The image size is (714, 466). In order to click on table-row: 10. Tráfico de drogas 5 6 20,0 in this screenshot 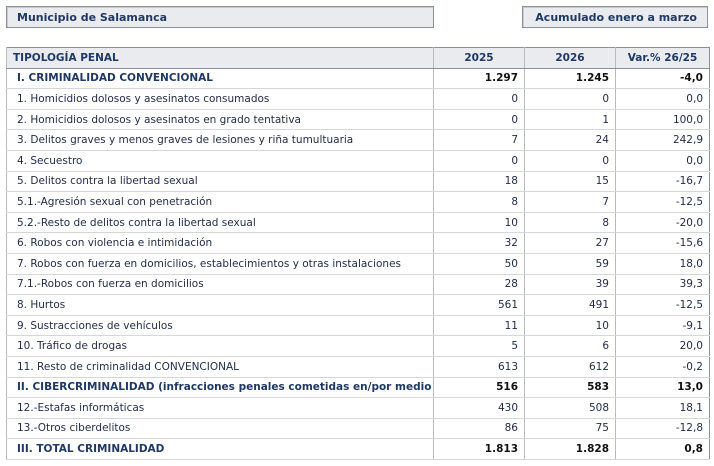, I will do `click(358, 346)`.